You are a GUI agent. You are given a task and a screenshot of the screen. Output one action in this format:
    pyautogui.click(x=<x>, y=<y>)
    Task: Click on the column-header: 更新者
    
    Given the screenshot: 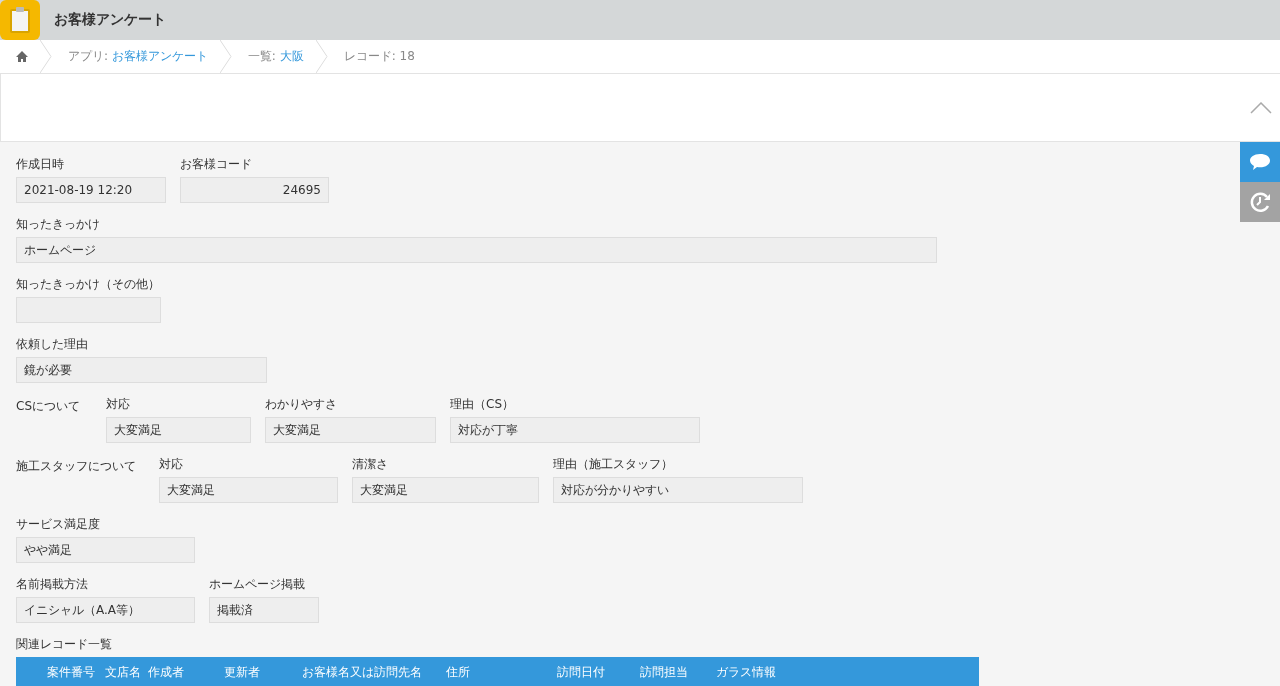 What is the action you would take?
    pyautogui.click(x=263, y=672)
    